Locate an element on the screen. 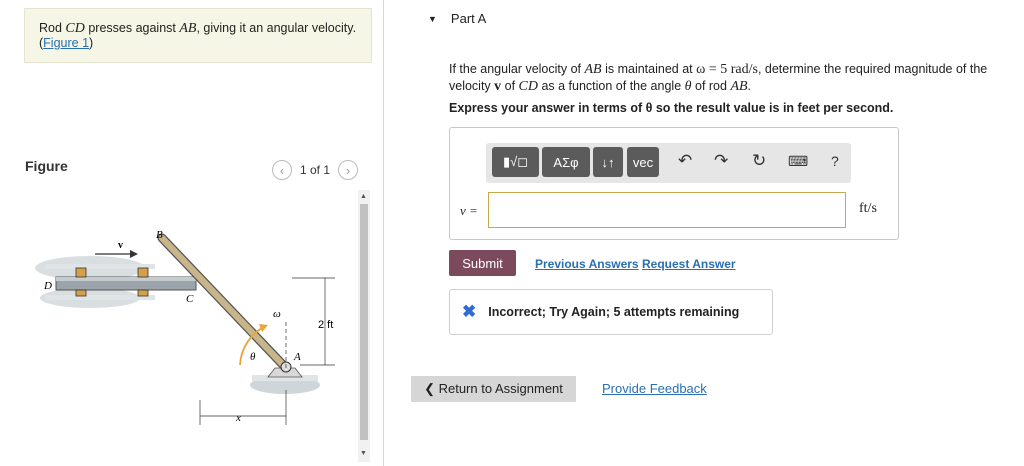  subscript-button: ↓↑ is located at coordinates (608, 162).